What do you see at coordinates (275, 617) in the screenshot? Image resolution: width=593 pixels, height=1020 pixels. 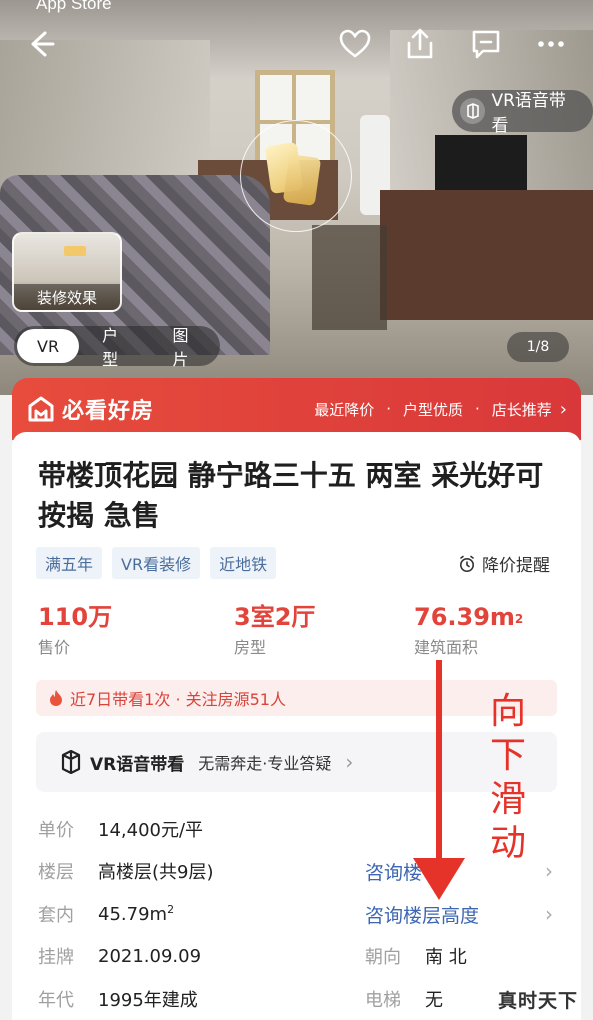 I see `stat-layout-value: 3室2厅` at bounding box center [275, 617].